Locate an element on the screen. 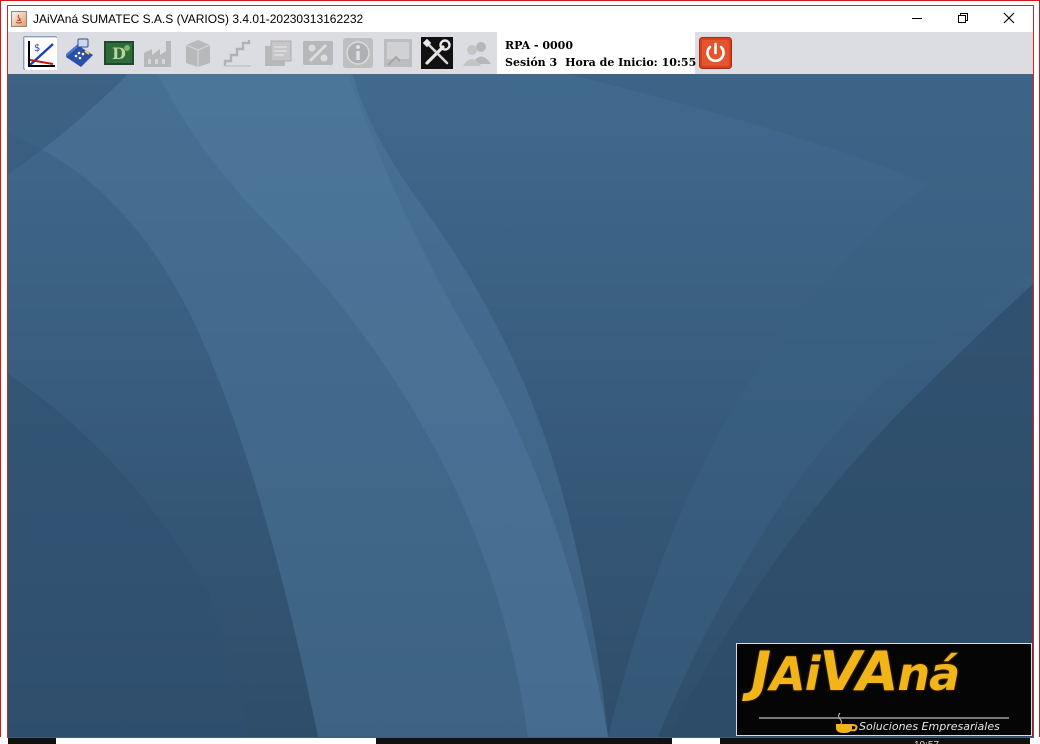 This screenshot has width=1040, height=744. minimize-icon is located at coordinates (917, 18).